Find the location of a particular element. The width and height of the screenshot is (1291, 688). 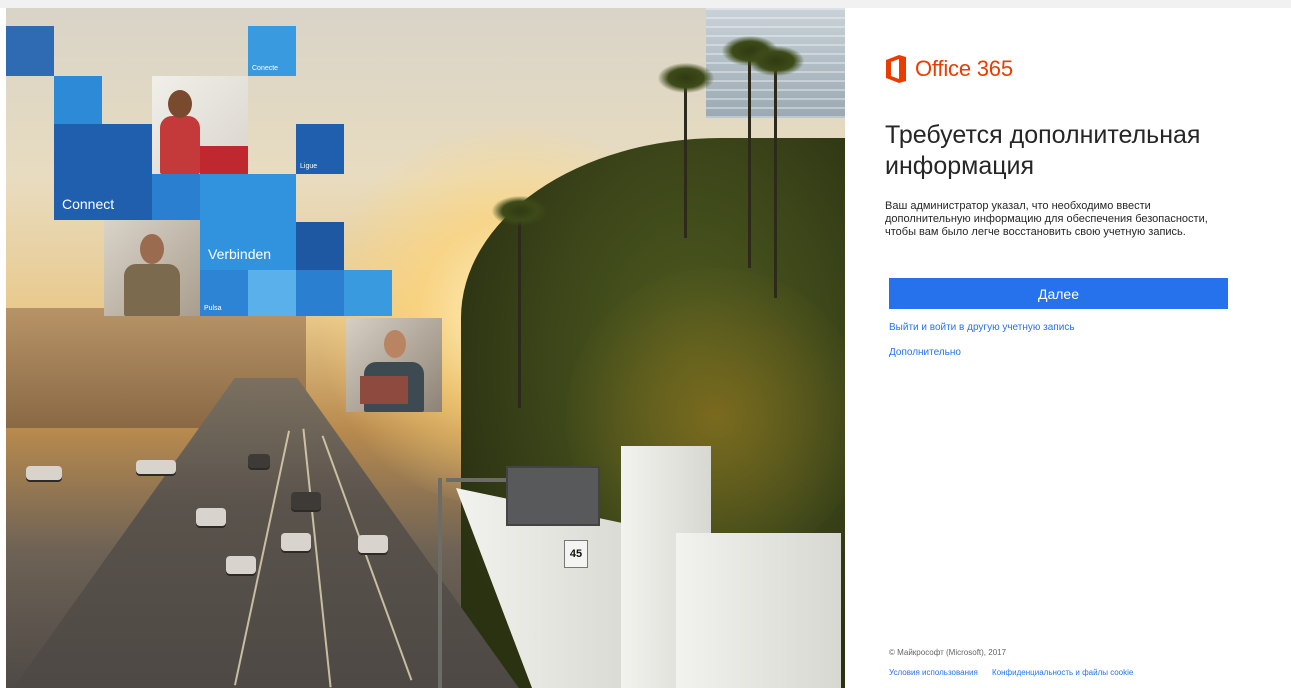

next-button: Далее is located at coordinates (1058, 293).